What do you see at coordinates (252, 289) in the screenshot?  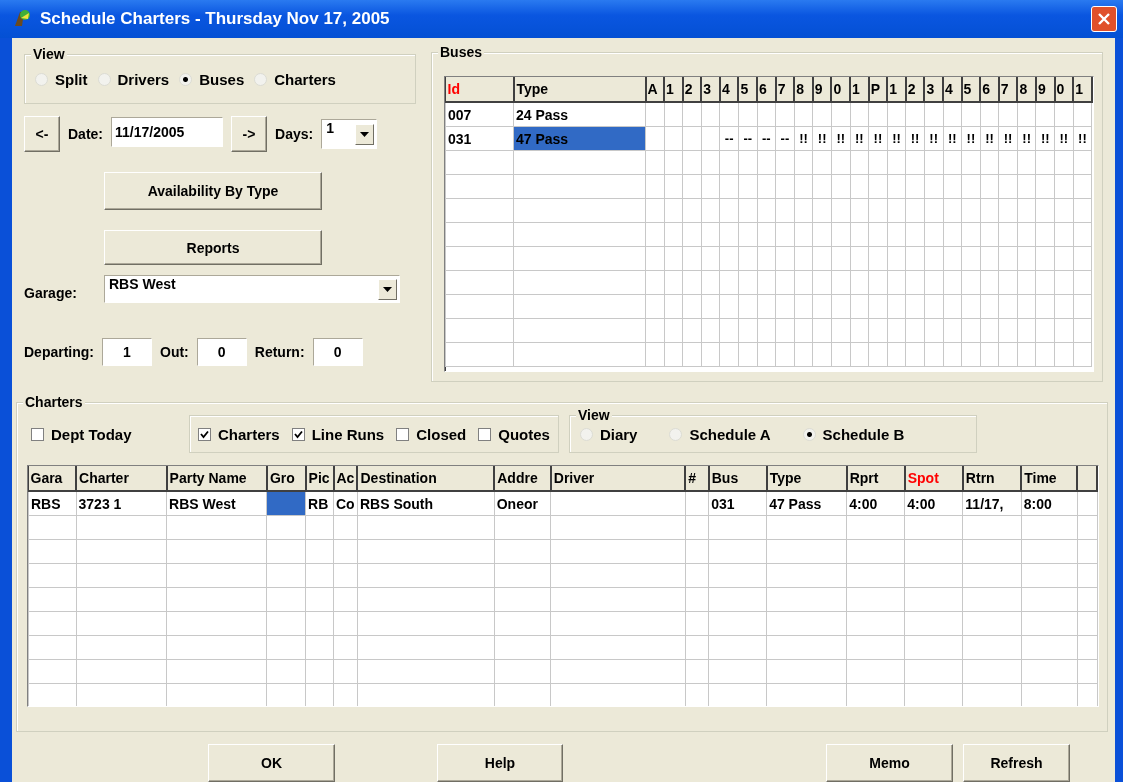 I see `garage-dropdown: RBS West` at bounding box center [252, 289].